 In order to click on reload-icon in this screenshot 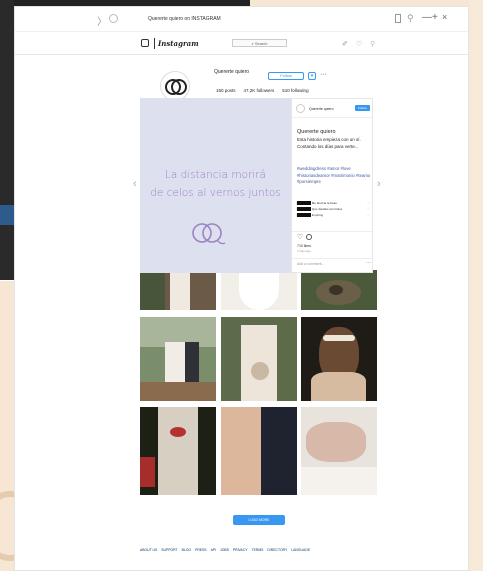, I will do `click(113, 18)`.